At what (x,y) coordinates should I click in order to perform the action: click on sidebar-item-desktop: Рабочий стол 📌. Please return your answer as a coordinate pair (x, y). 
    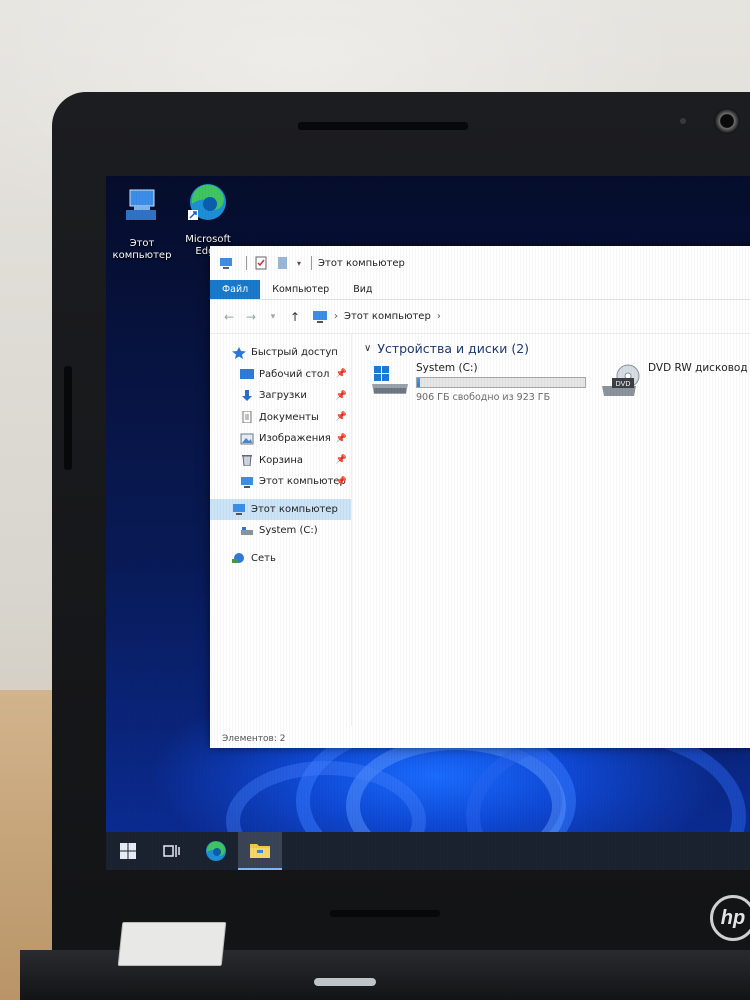
    Looking at the image, I should click on (280, 375).